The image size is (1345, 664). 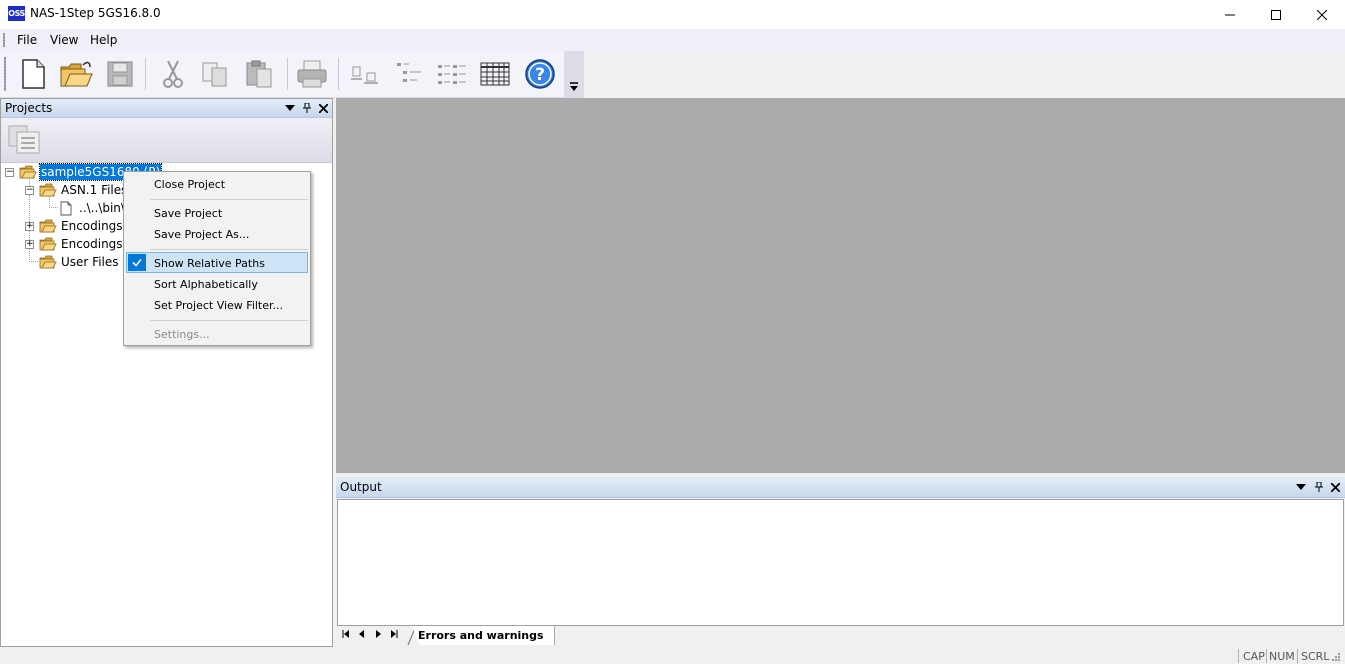 I want to click on tab-errors-and-warnings: Errors and warnings, so click(x=483, y=635).